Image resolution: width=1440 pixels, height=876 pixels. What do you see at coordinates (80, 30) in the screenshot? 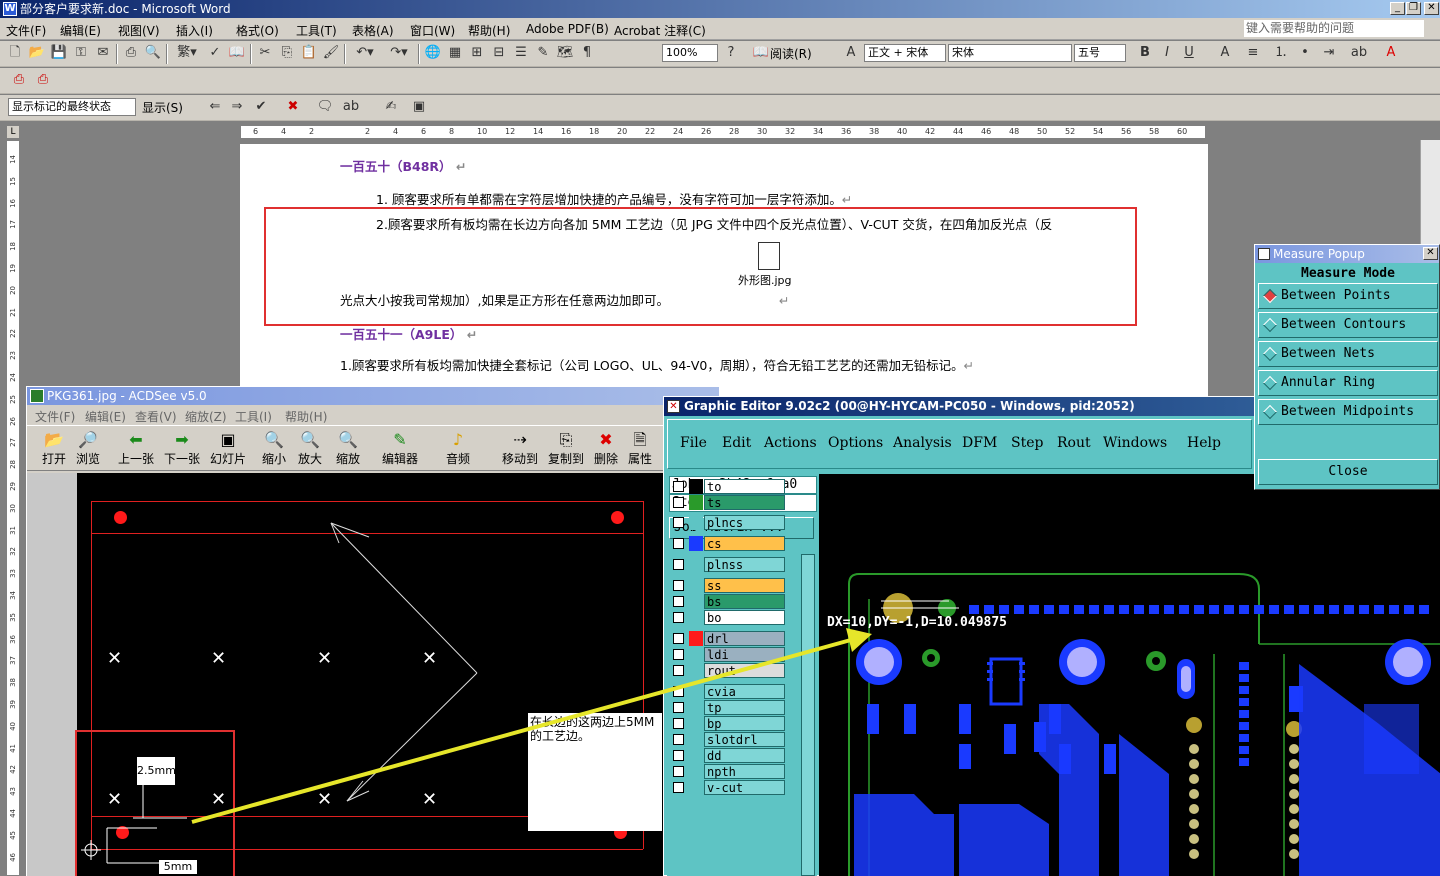
I see `menu-edit: 编辑(E)` at bounding box center [80, 30].